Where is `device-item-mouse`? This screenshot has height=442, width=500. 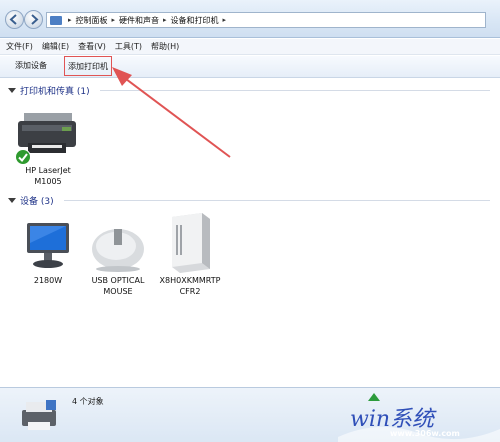 device-item-mouse is located at coordinates (118, 247).